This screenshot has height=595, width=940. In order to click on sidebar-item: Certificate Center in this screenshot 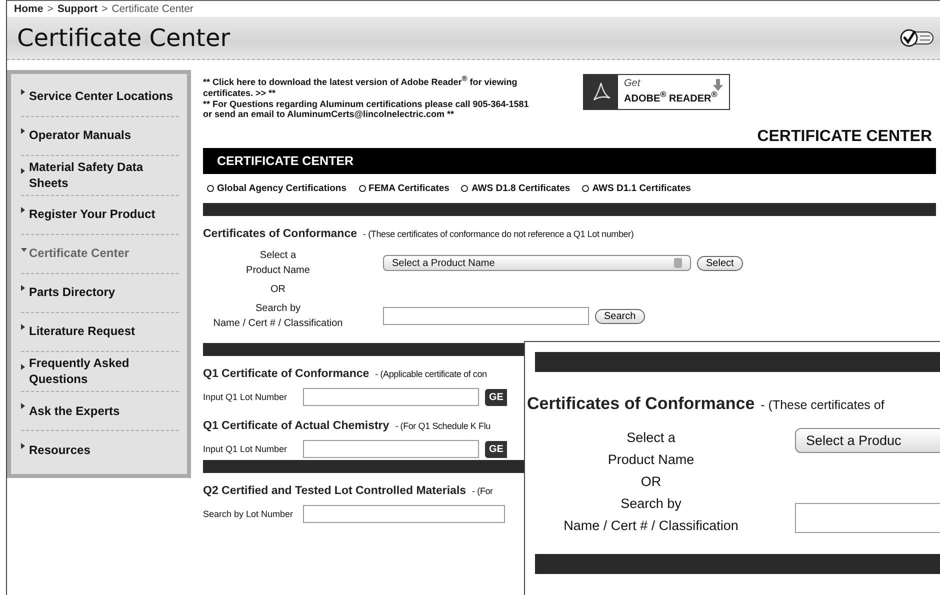, I will do `click(100, 254)`.